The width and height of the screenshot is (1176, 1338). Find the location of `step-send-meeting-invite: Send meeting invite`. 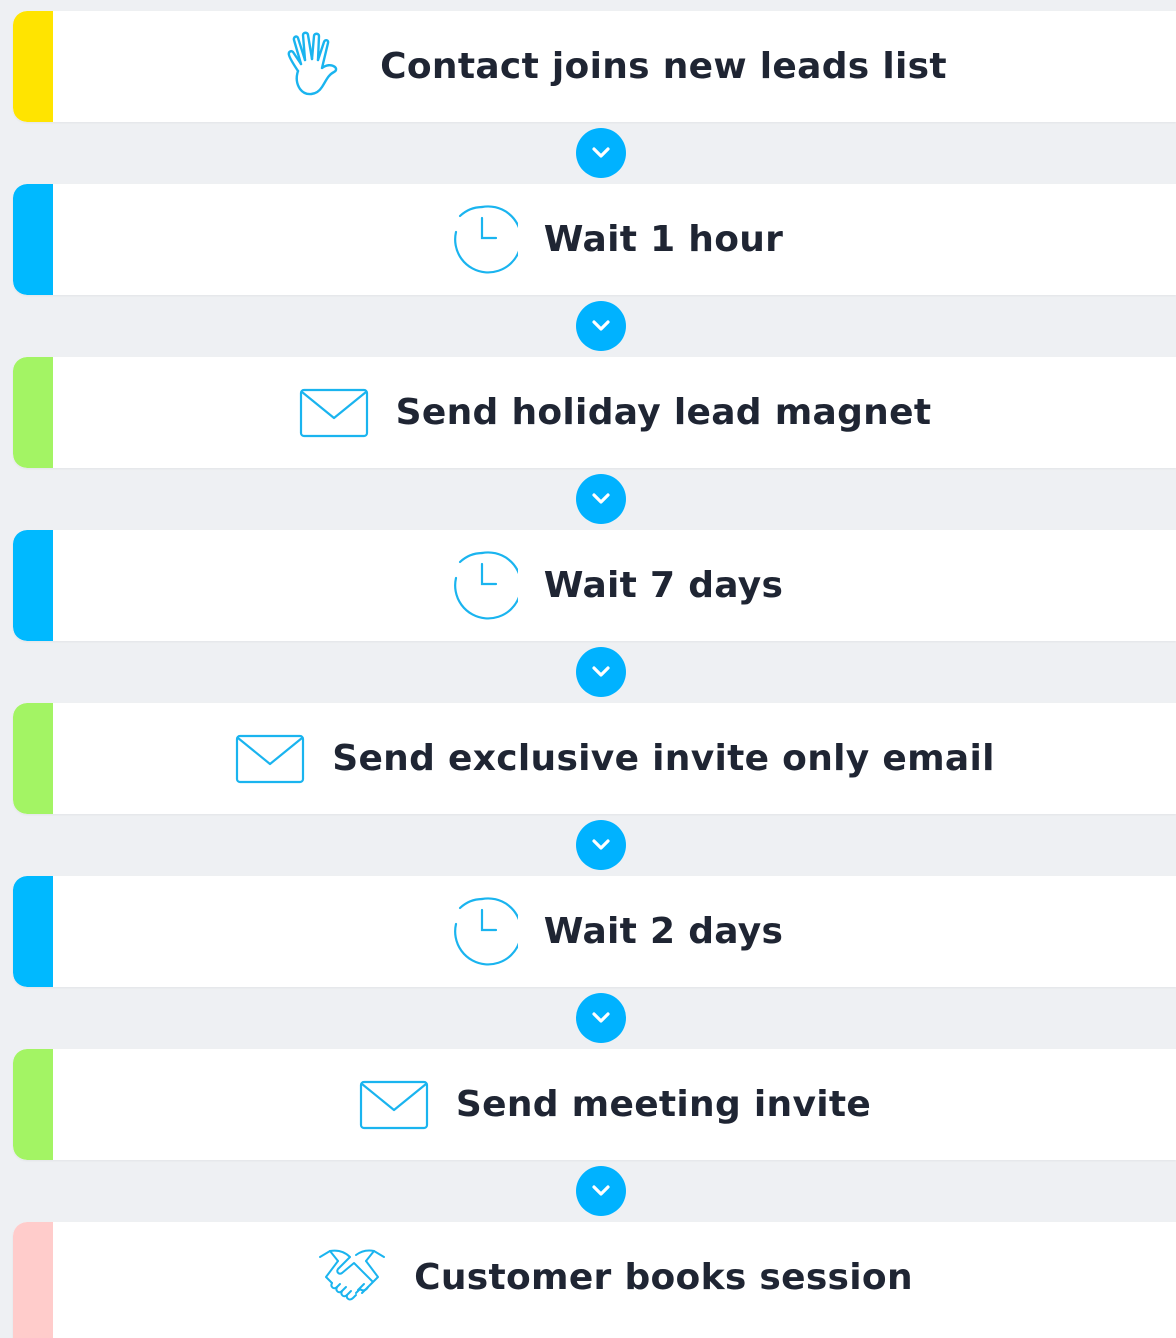

step-send-meeting-invite: Send meeting invite is located at coordinates (594, 1104).